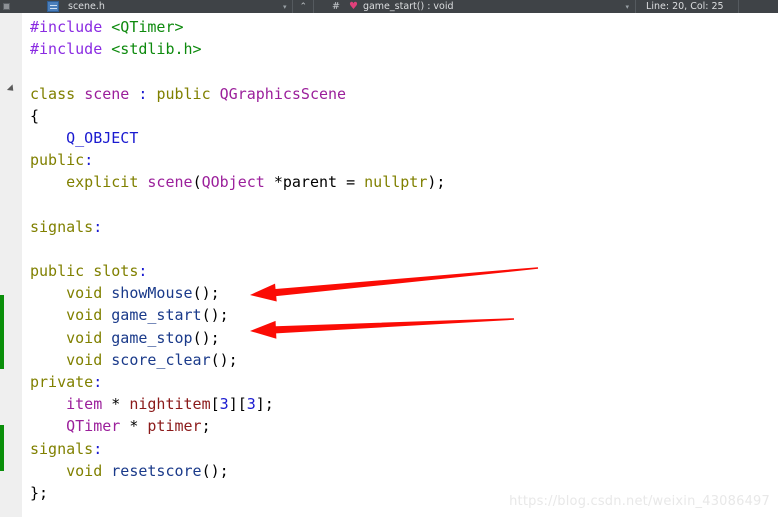 This screenshot has width=778, height=517. I want to click on code-token: QGraphicsScene, so click(283, 93).